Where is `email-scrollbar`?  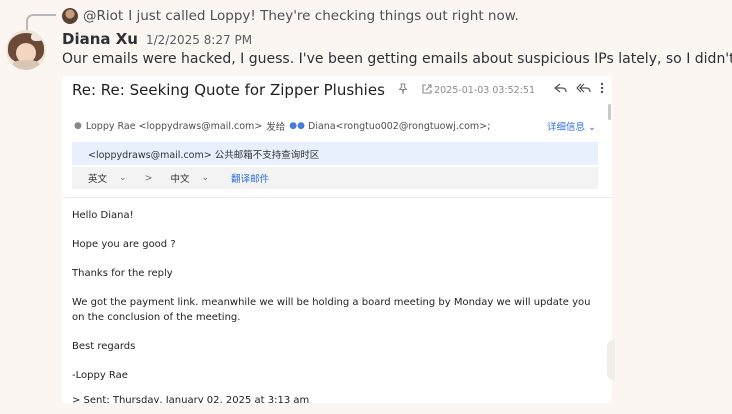
email-scrollbar is located at coordinates (609, 112).